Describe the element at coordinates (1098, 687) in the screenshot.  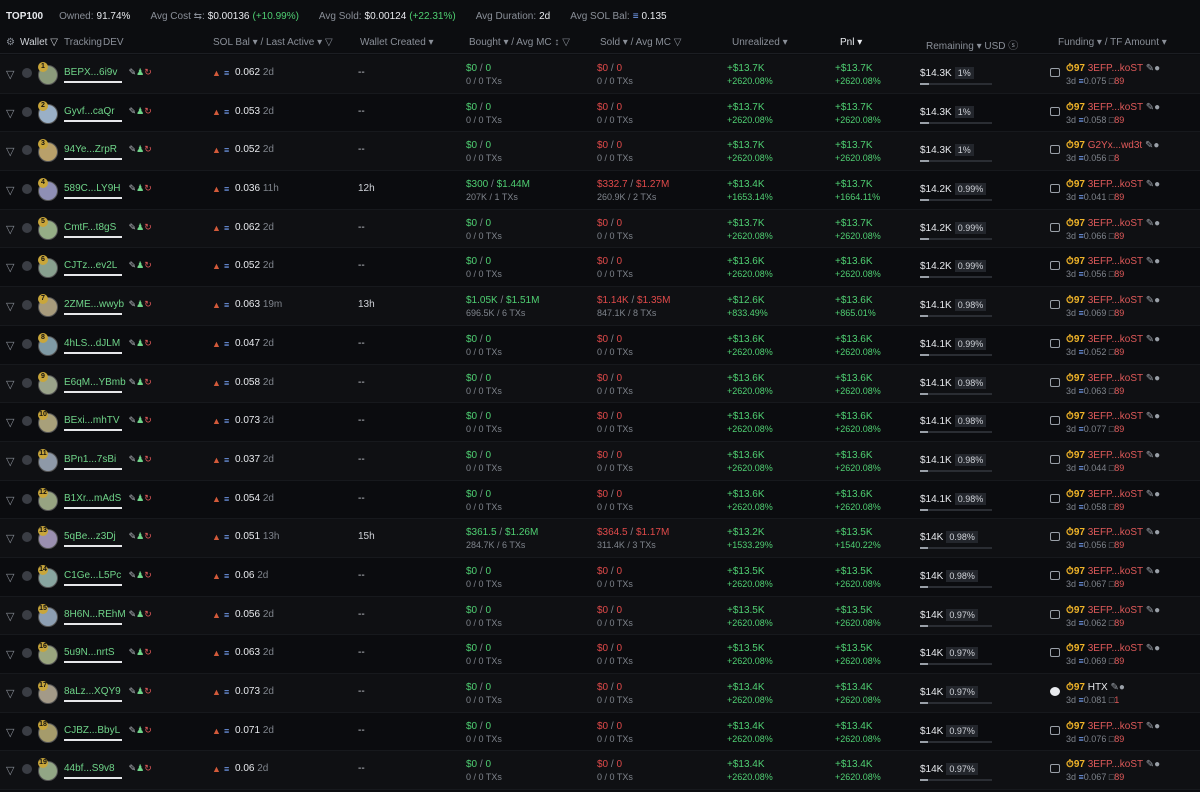
I see `fund-source-address: HTX` at that location.